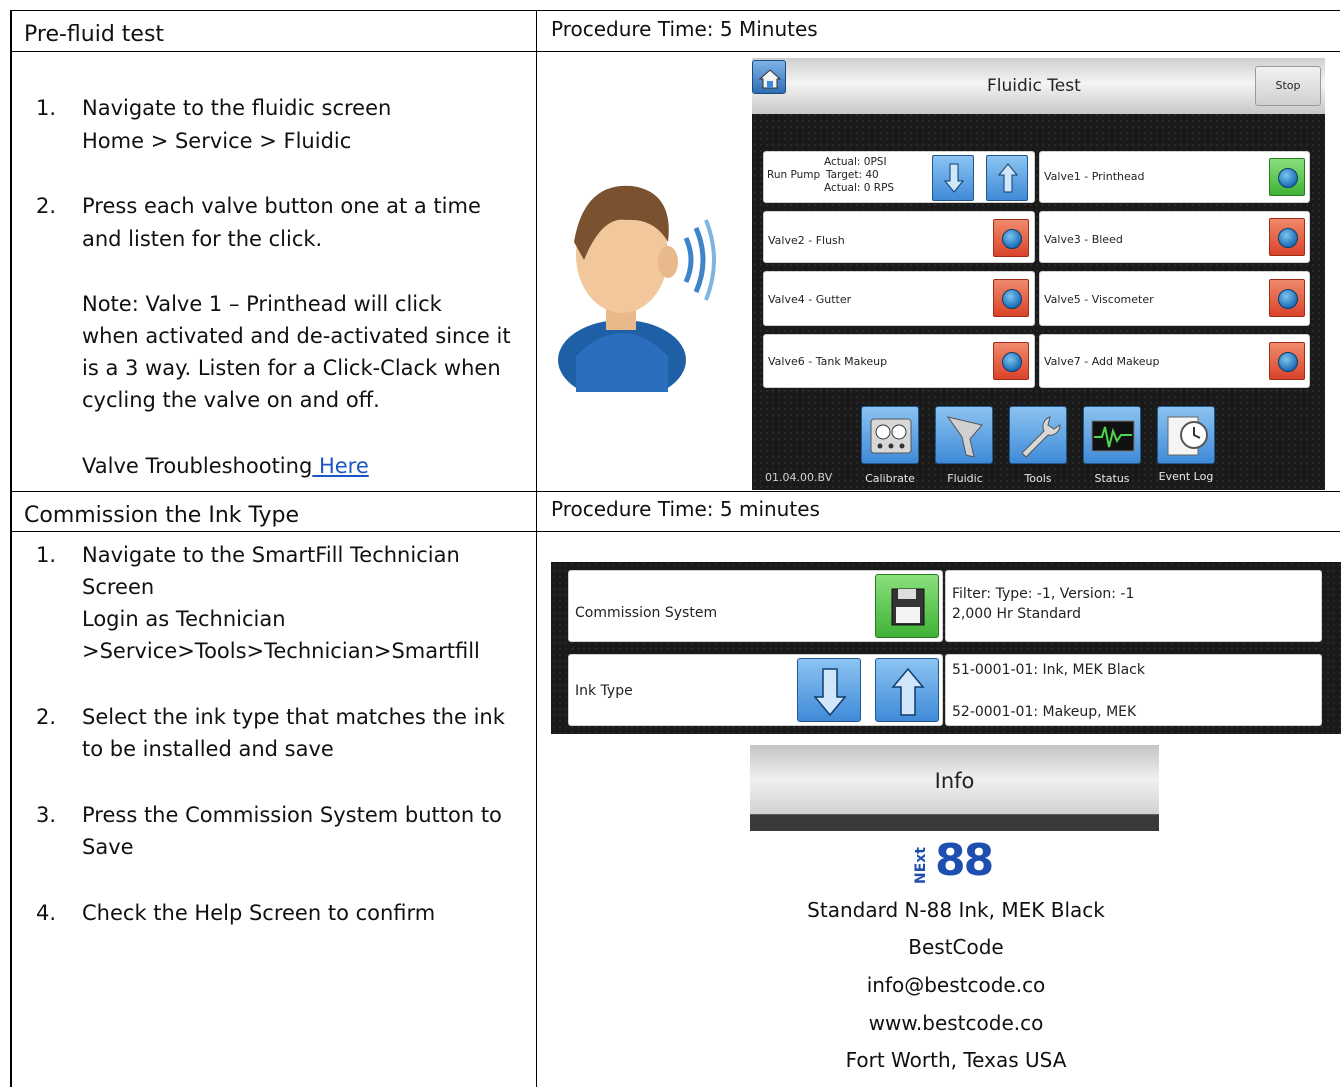 The image size is (1343, 1087). What do you see at coordinates (899, 237) in the screenshot?
I see `valve2-cell: Valve2 - Flush` at bounding box center [899, 237].